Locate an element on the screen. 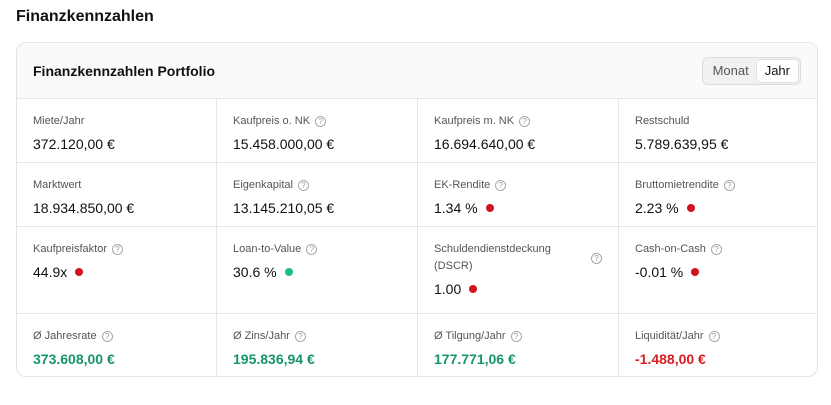 This screenshot has width=831, height=405. metric-label: EK-Rendite is located at coordinates (462, 185).